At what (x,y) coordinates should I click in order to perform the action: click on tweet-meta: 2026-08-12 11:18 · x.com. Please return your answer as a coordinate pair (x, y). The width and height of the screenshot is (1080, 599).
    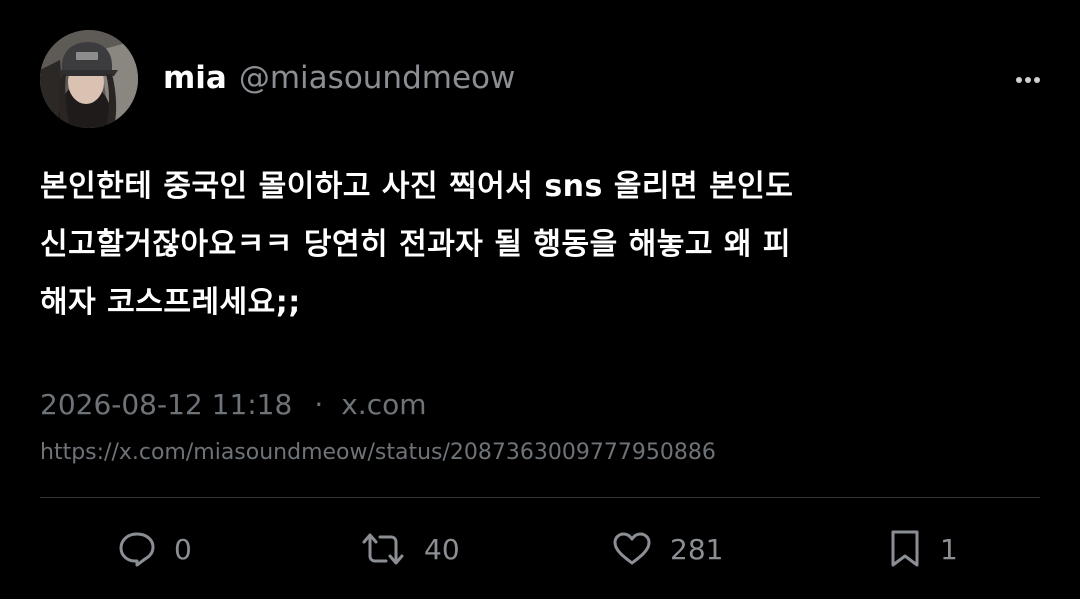
    Looking at the image, I should click on (233, 404).